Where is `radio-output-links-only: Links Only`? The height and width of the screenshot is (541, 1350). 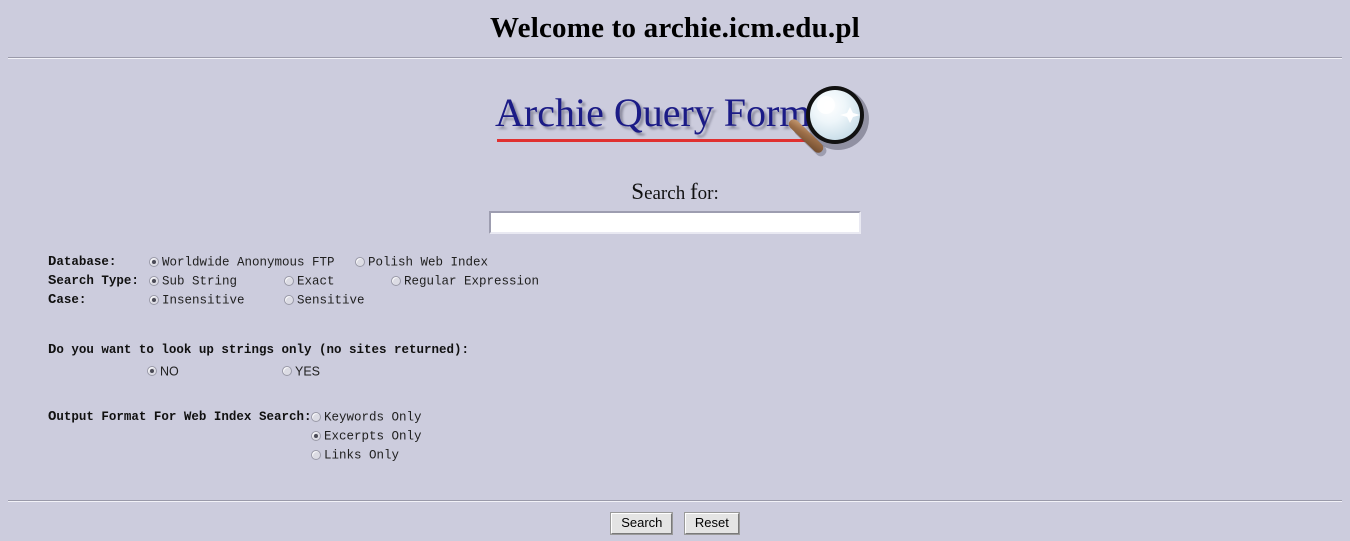
radio-output-links-only: Links Only is located at coordinates (366, 455).